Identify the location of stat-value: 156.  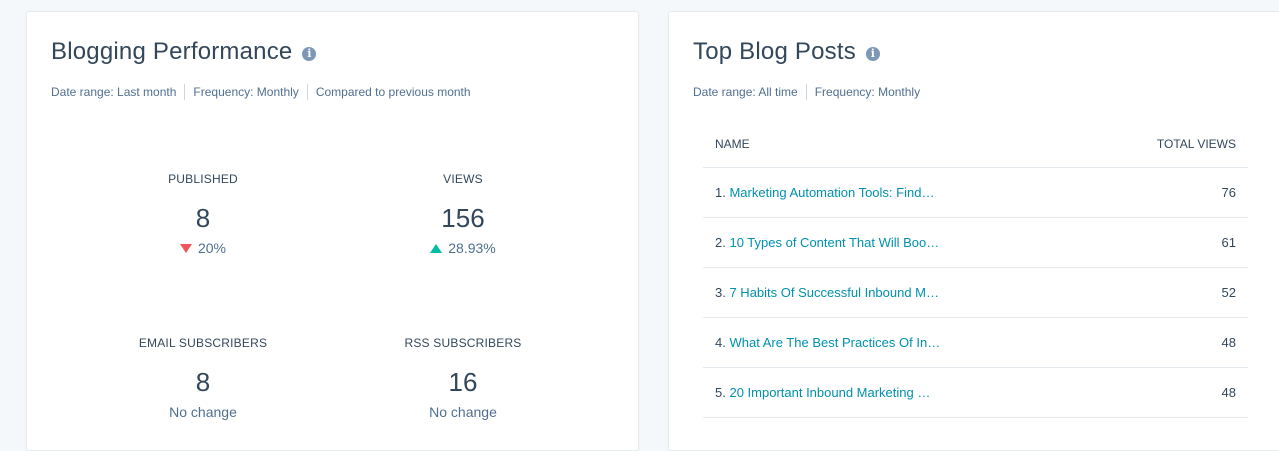
(463, 218).